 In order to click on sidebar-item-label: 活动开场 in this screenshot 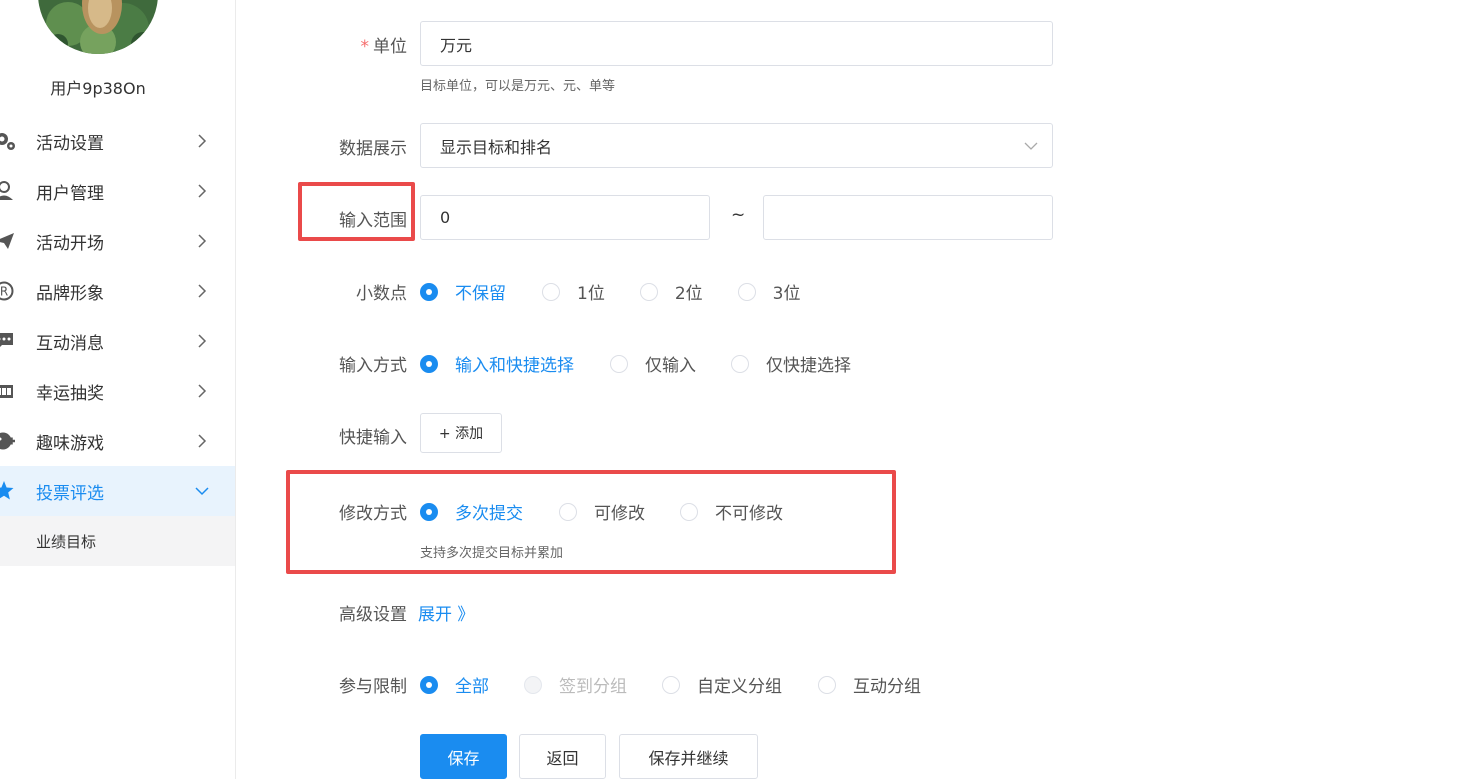, I will do `click(70, 243)`.